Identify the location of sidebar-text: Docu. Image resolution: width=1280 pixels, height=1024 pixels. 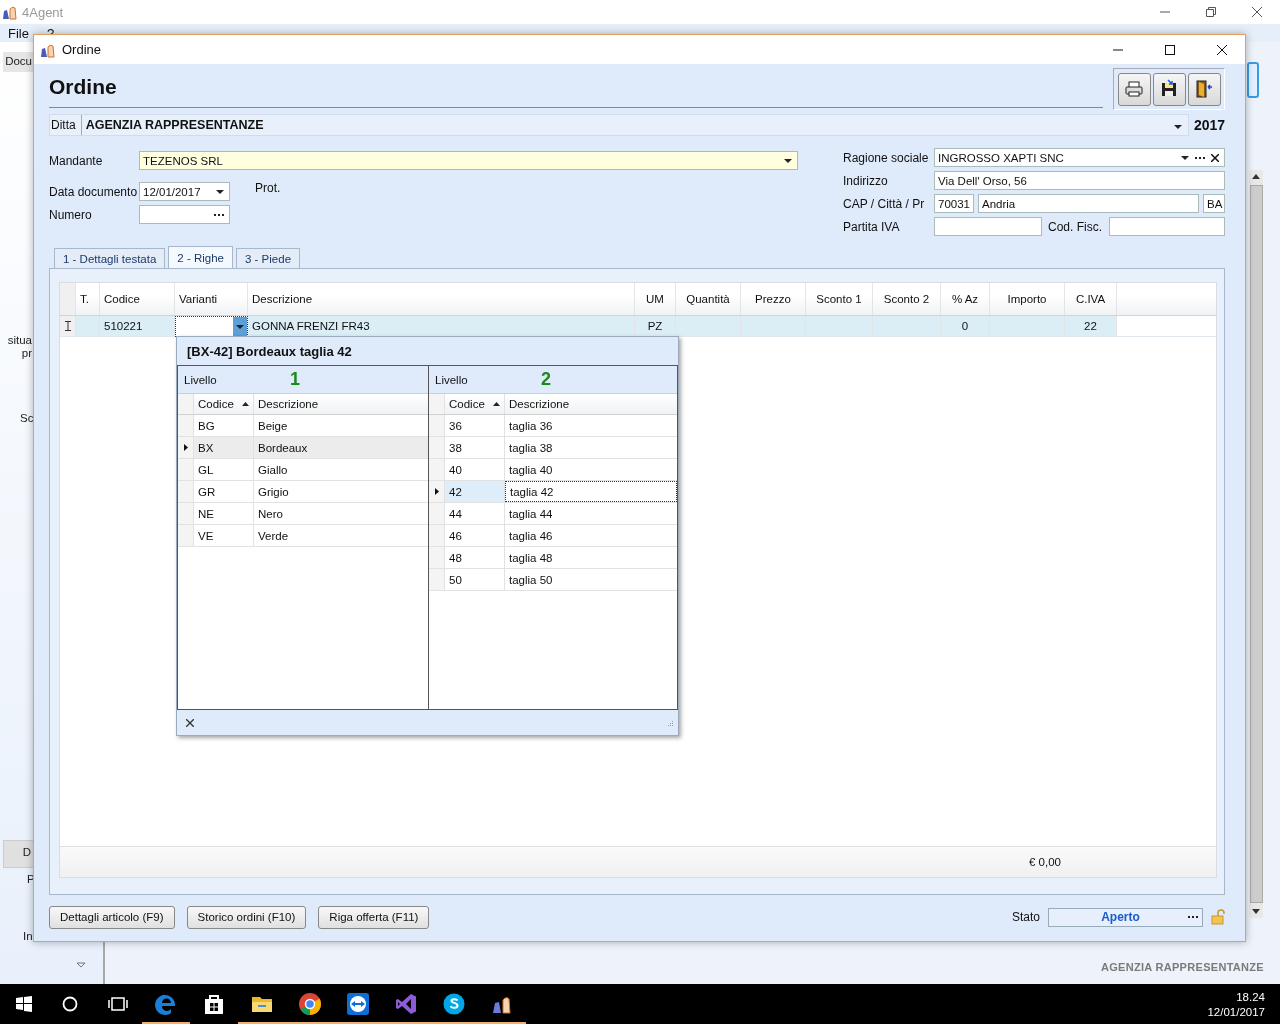
(18, 61).